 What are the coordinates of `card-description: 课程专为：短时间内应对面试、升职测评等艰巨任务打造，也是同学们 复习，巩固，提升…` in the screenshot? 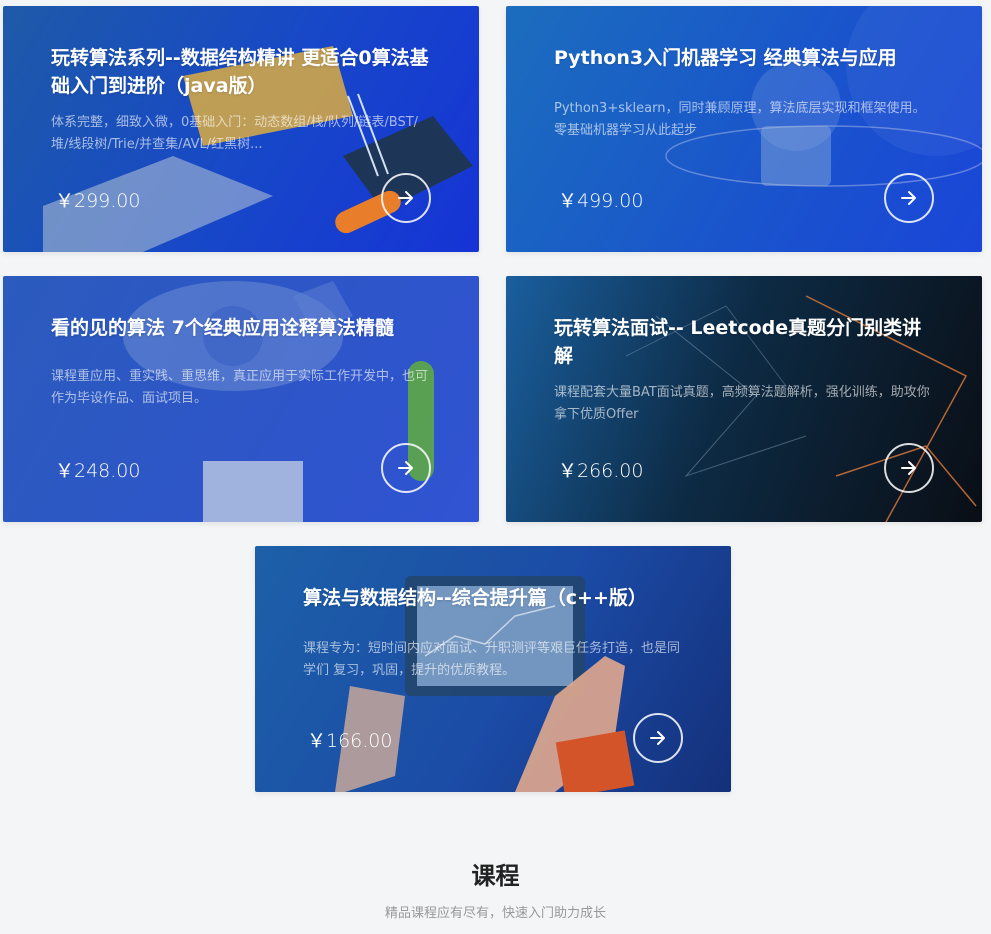 It's located at (492, 659).